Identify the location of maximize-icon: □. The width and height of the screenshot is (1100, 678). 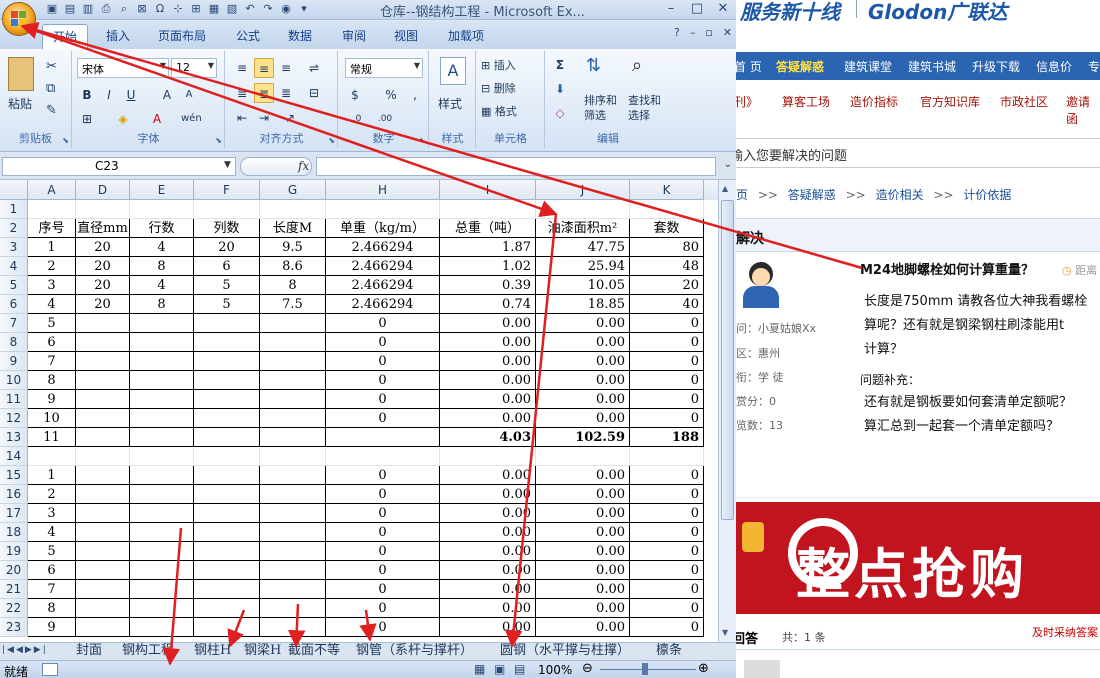
(697, 9).